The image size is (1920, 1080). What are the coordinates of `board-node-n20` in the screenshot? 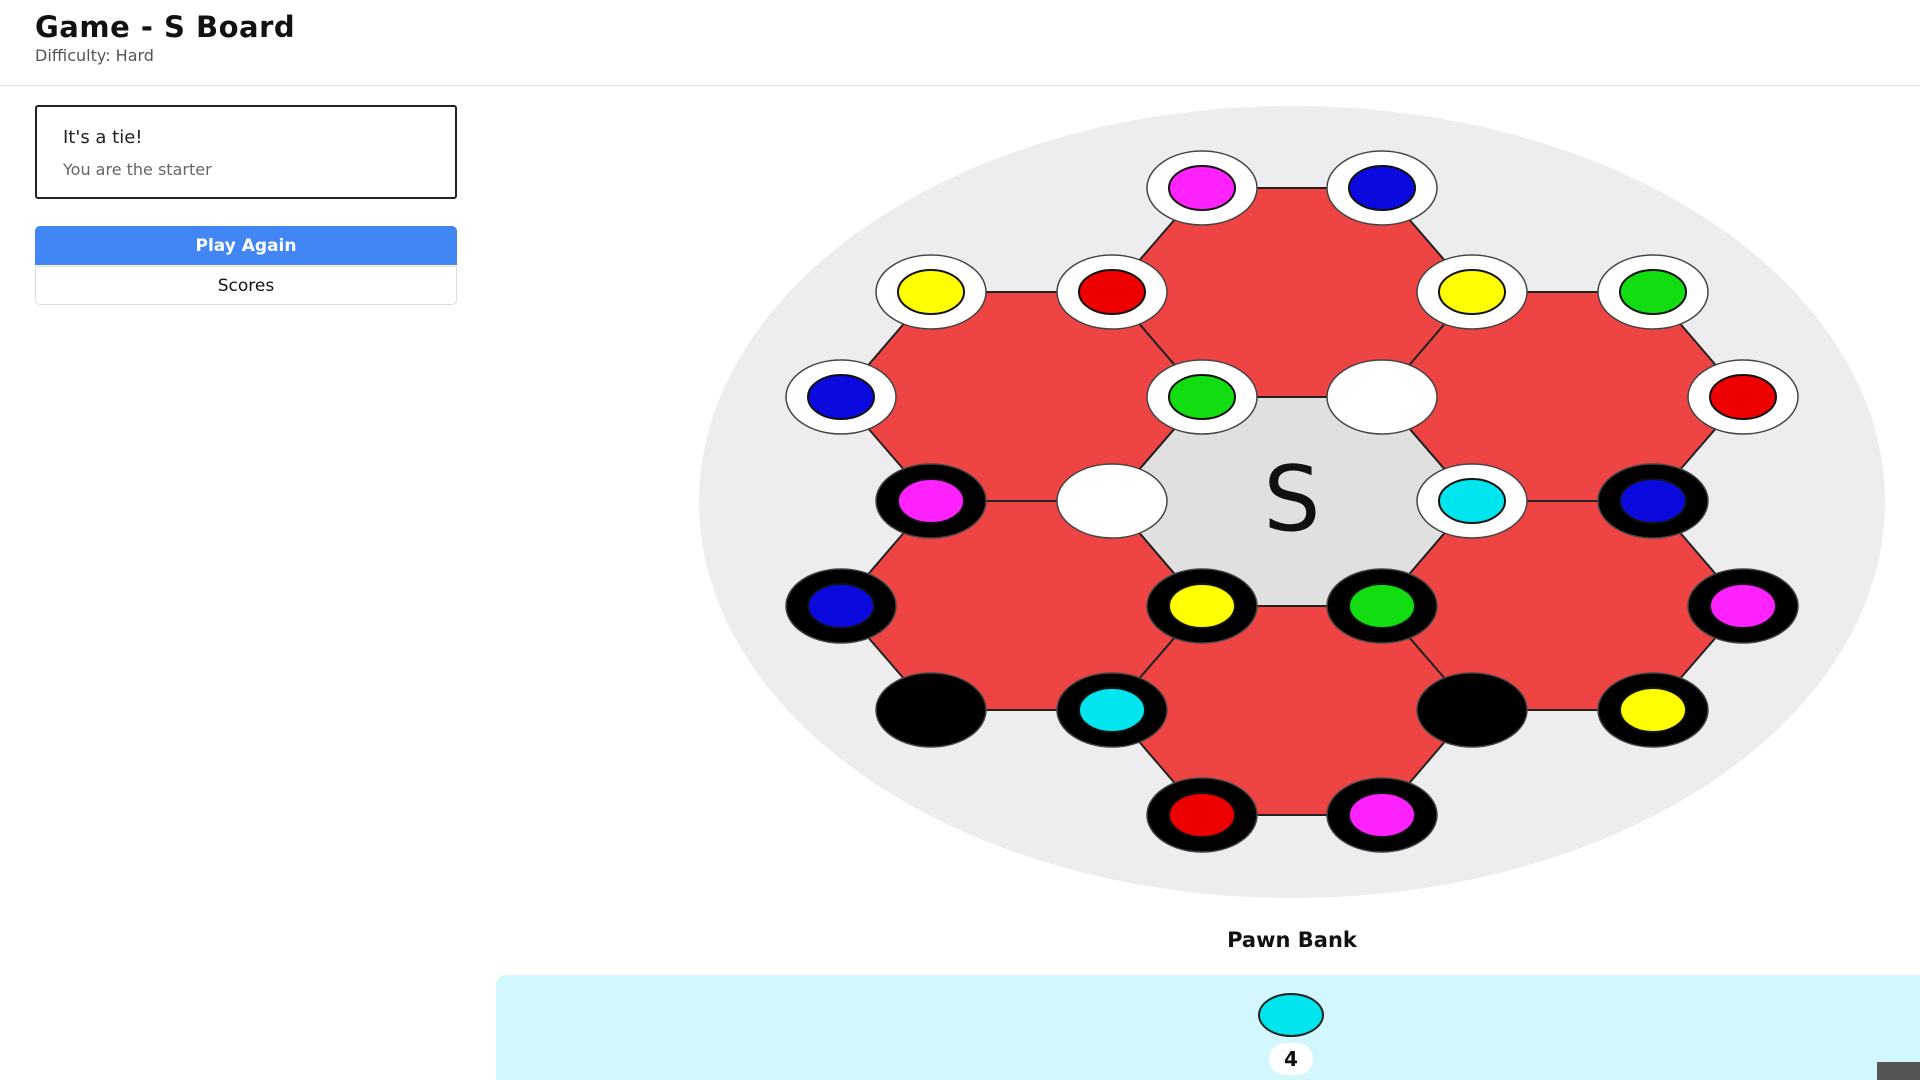 It's located at (1112, 710).